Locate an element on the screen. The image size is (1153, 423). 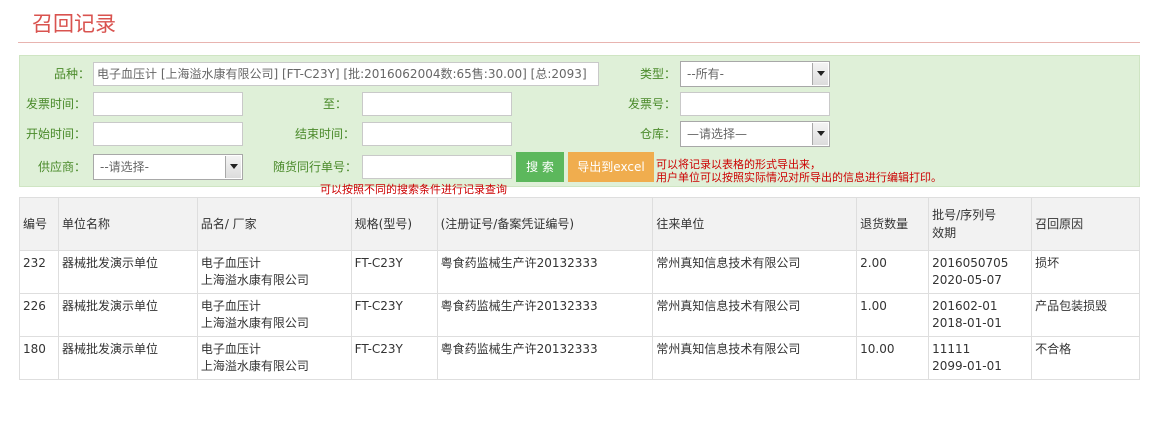
cell-expiry: 2020-05-07 is located at coordinates (967, 280).